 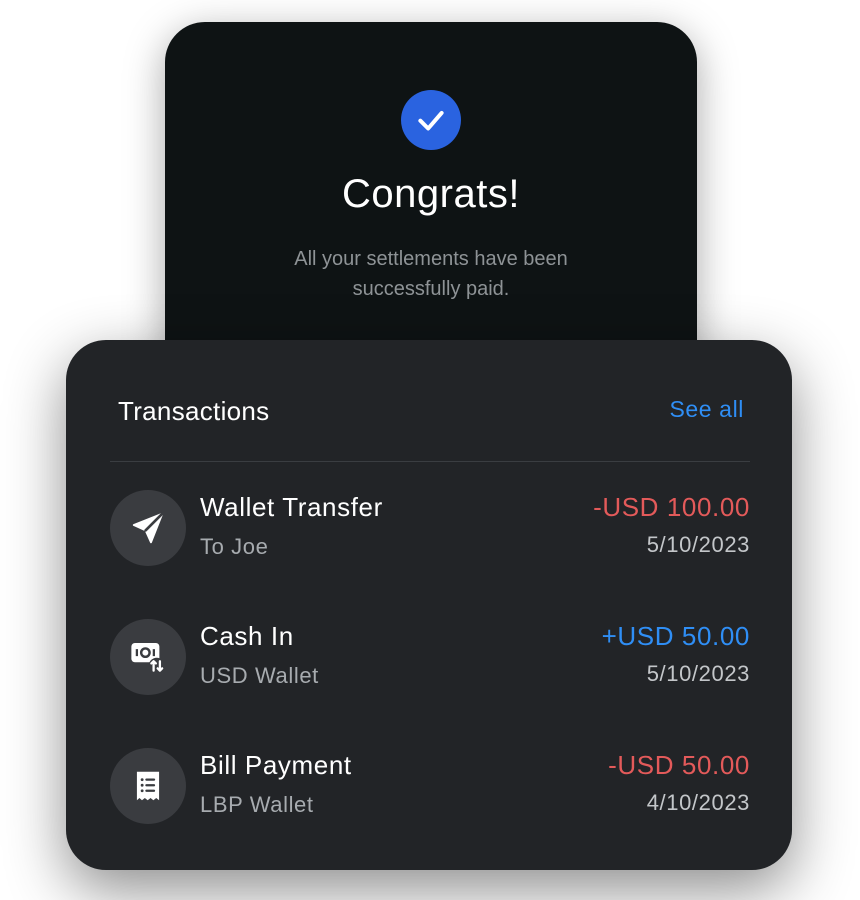 I want to click on transaction-detail: LBP Wallet, so click(x=257, y=804).